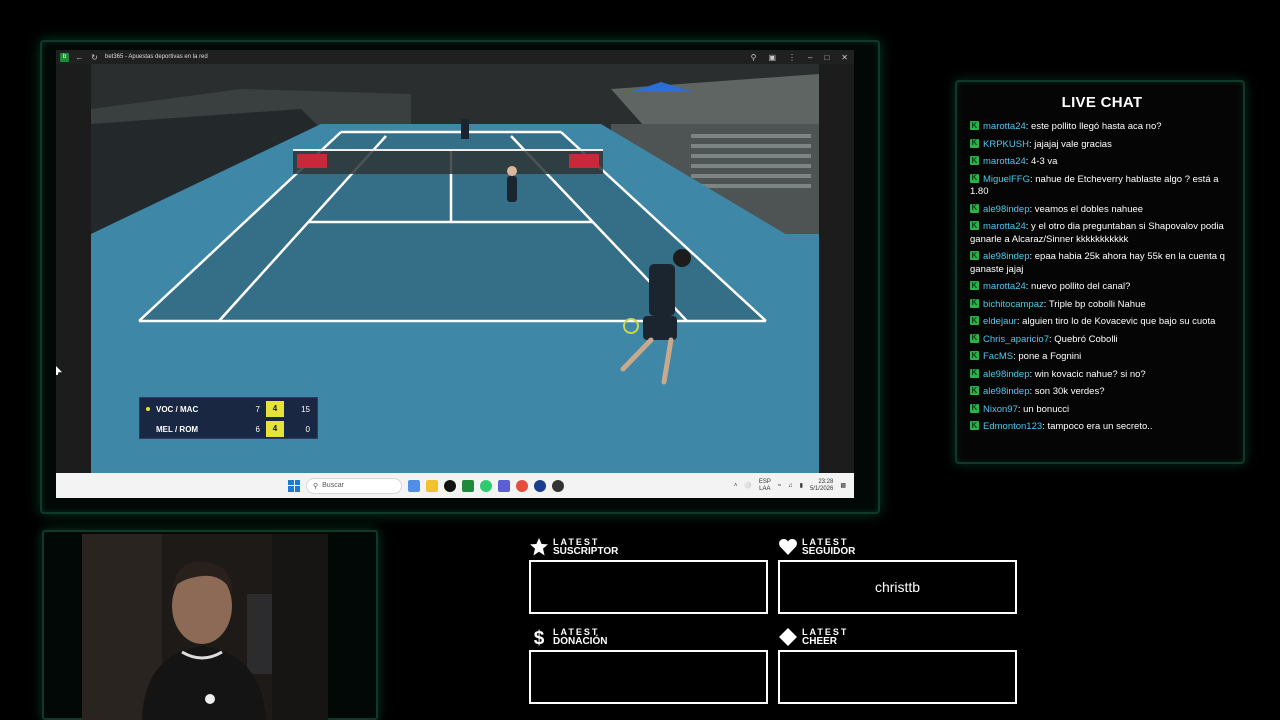 This screenshot has width=1280, height=720. I want to click on team-name: VOC / MAC, so click(177, 409).